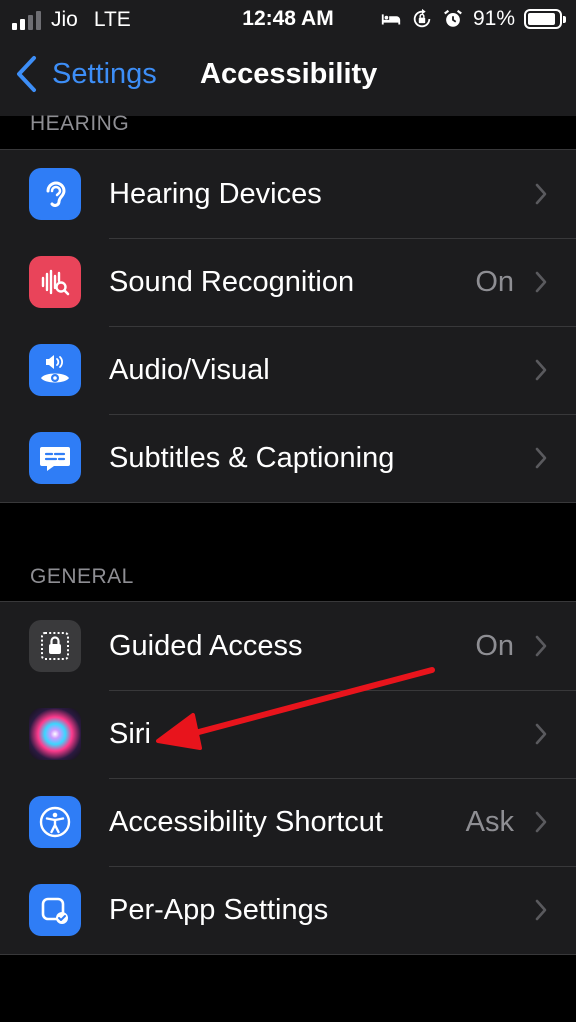 This screenshot has width=576, height=1022. Describe the element at coordinates (55, 822) in the screenshot. I see `accessibility-icon` at that location.